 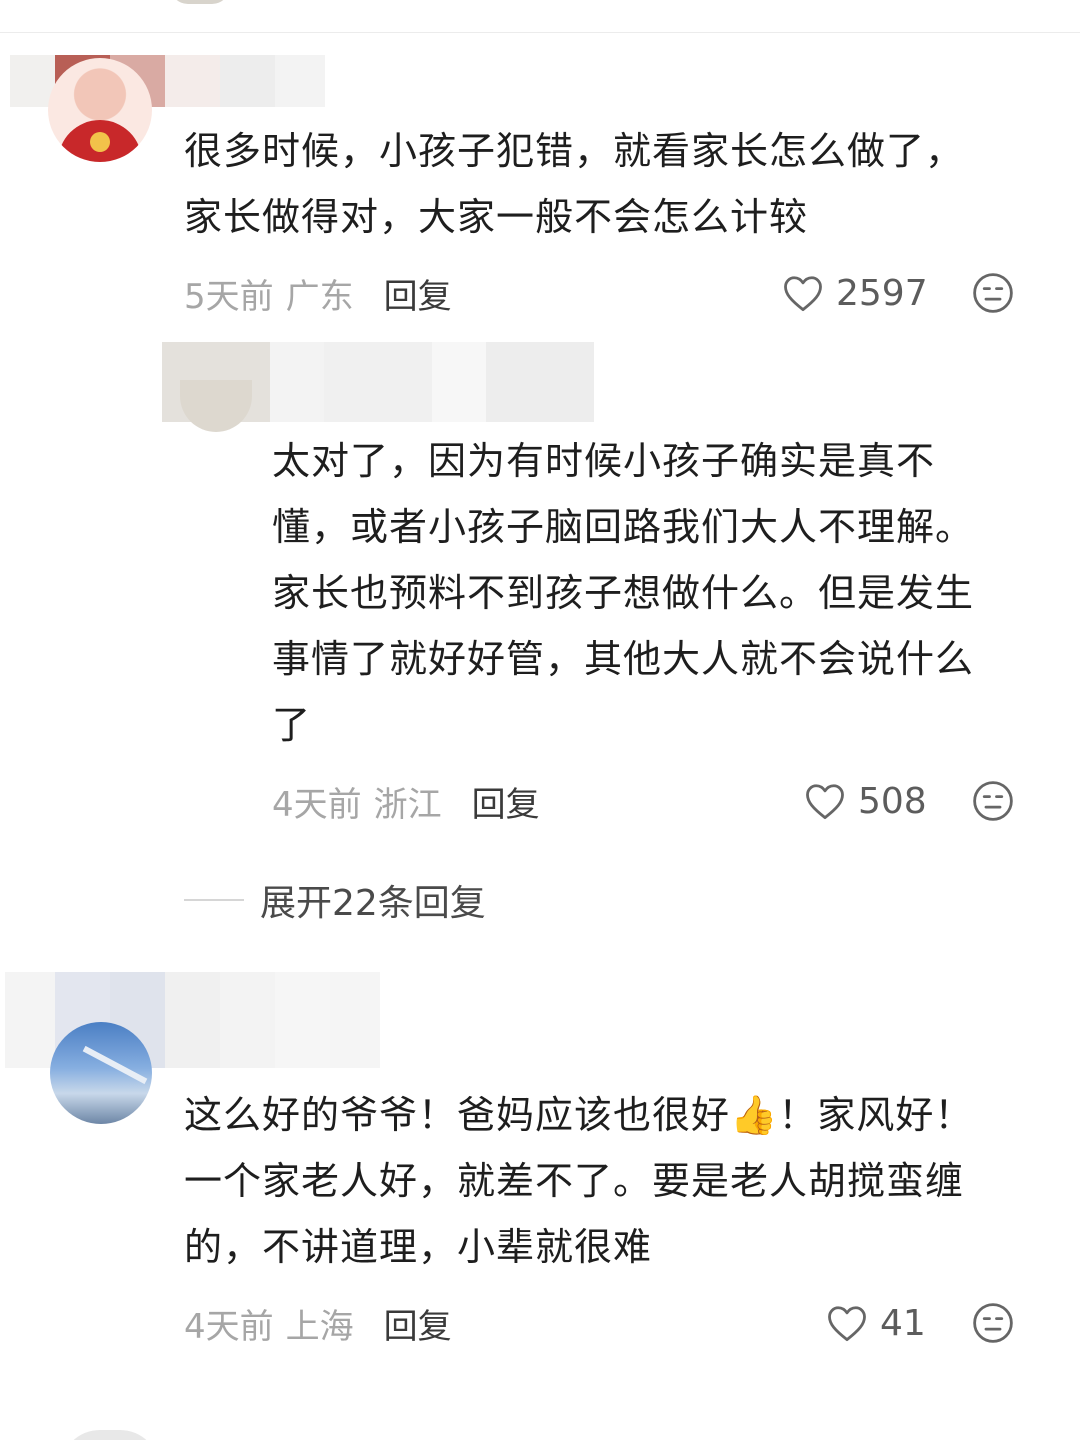 What do you see at coordinates (373, 903) in the screenshot?
I see `expand-replies-label: 展开22条回复` at bounding box center [373, 903].